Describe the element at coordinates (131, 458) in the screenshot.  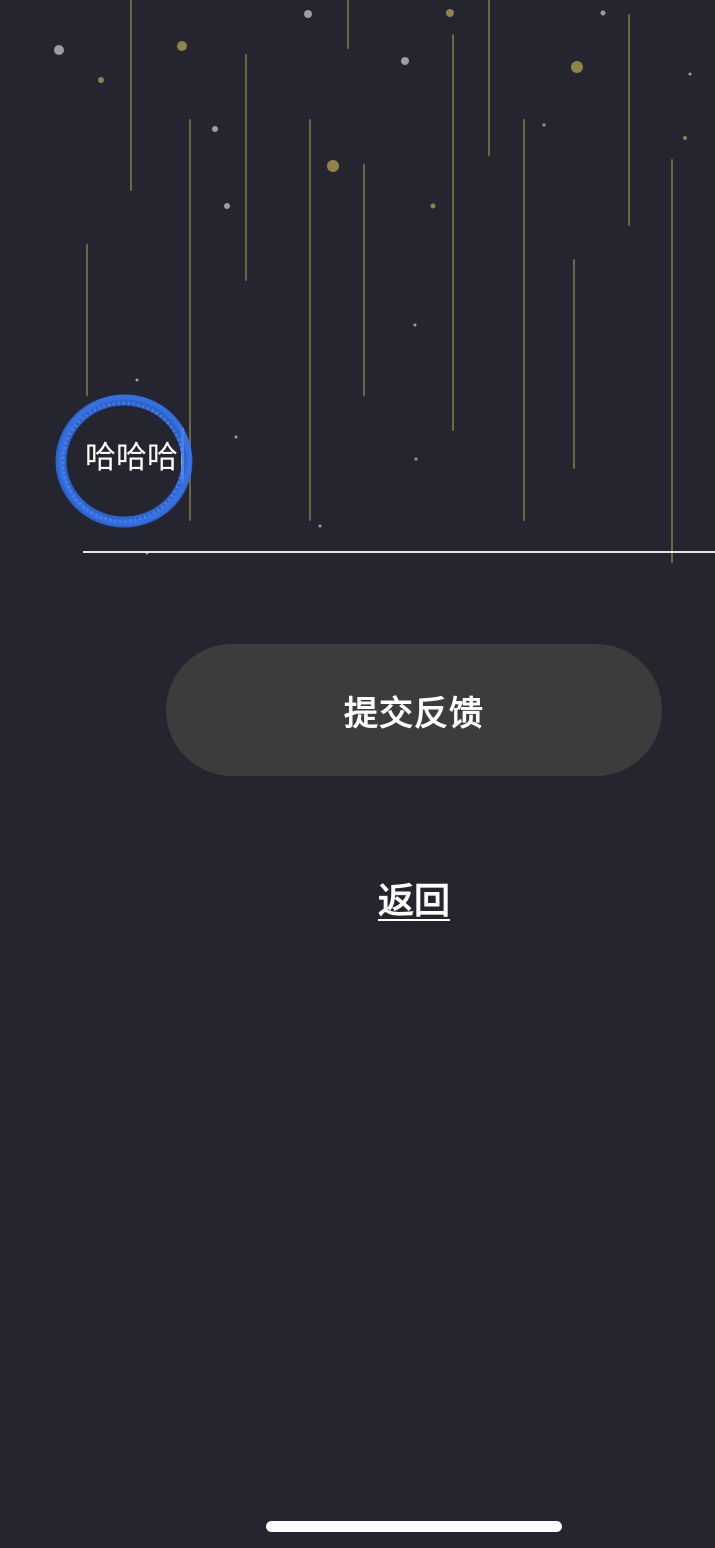
I see `feedback-input-text: 哈哈哈` at that location.